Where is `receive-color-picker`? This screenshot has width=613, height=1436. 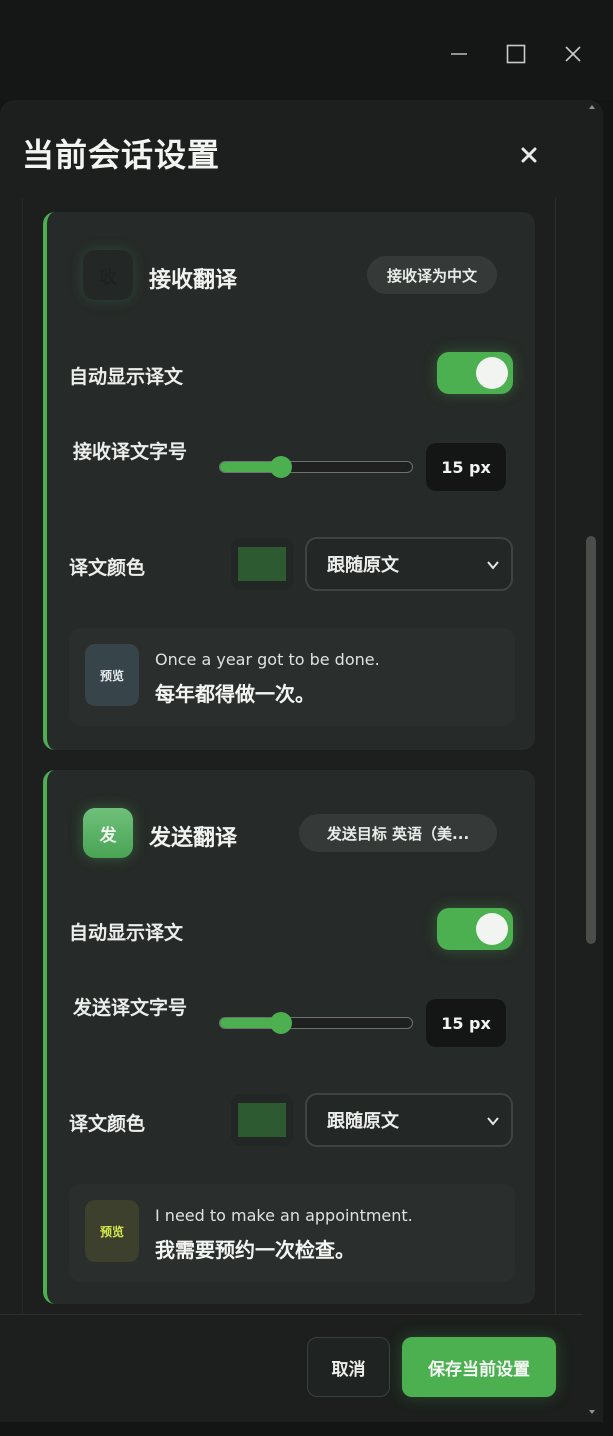 receive-color-picker is located at coordinates (262, 564).